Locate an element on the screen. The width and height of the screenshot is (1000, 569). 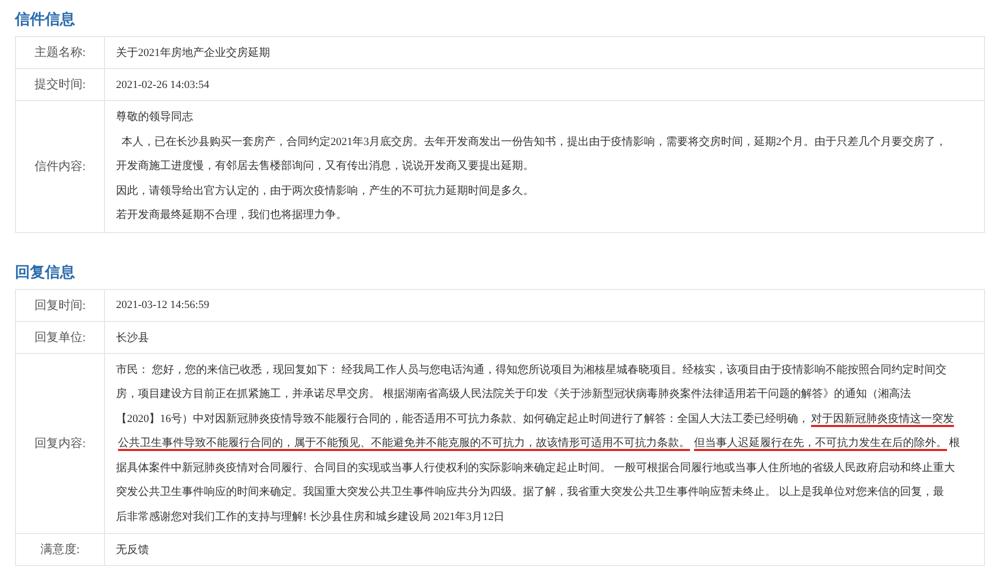
field-label: 提交时间: is located at coordinates (60, 84).